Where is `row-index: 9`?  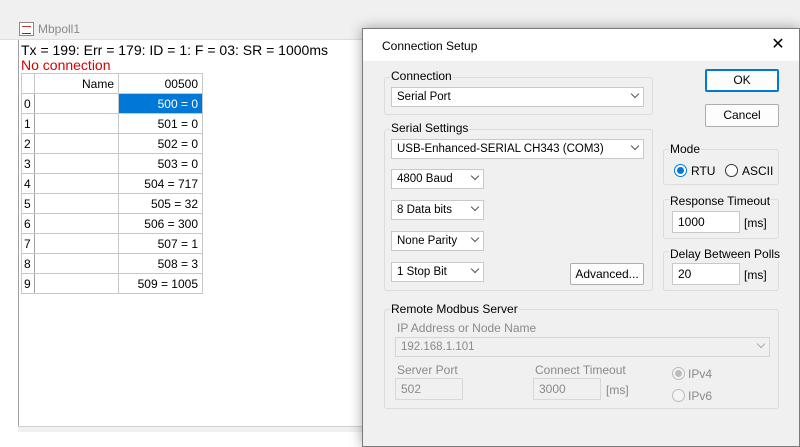 row-index: 9 is located at coordinates (28, 283).